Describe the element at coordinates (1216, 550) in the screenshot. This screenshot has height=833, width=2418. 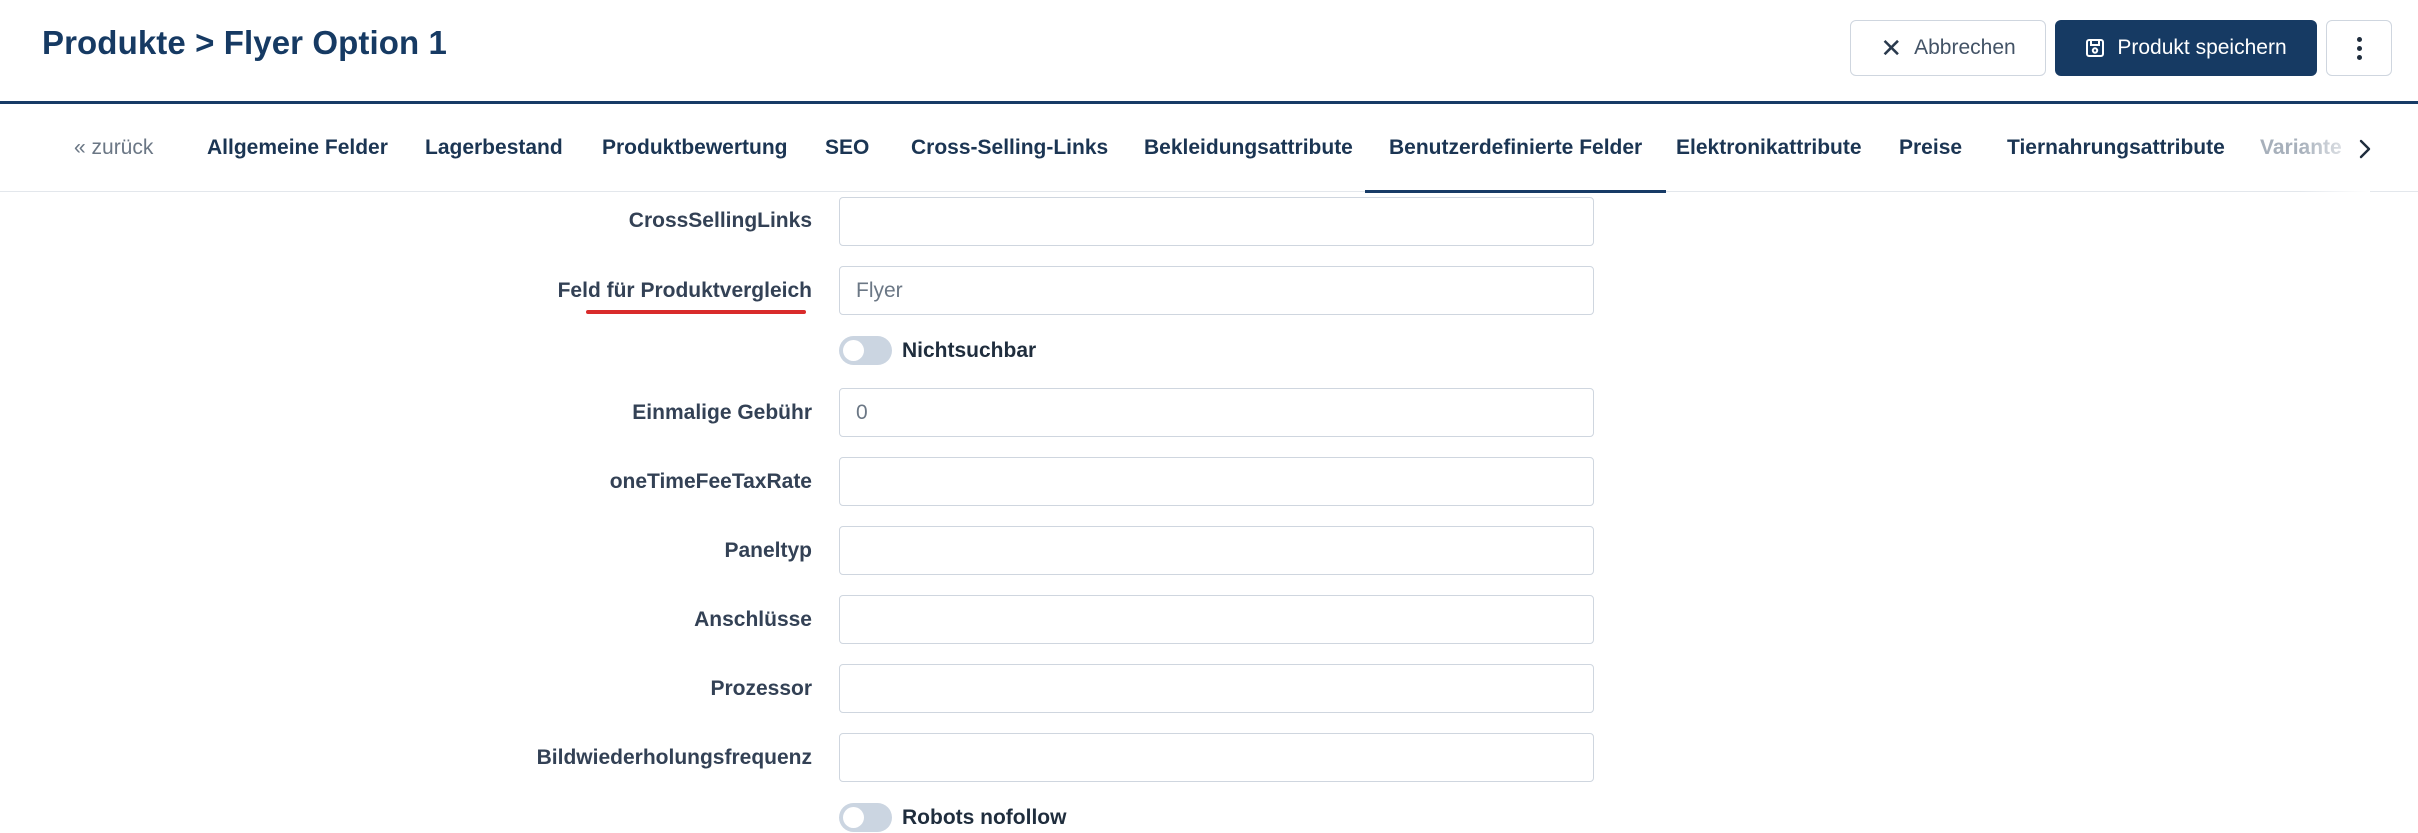
I see `panel-type-input` at that location.